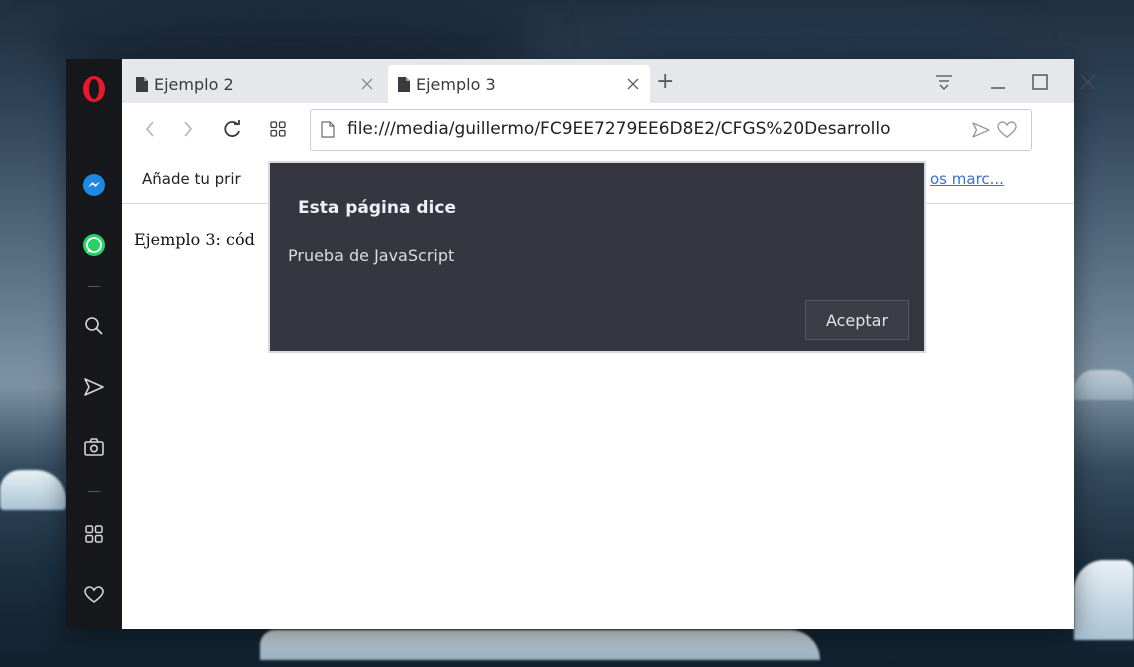 Image resolution: width=1134 pixels, height=667 pixels. I want to click on tab-bar: Ejemplo 2 Ejemplo 3 +, so click(609, 81).